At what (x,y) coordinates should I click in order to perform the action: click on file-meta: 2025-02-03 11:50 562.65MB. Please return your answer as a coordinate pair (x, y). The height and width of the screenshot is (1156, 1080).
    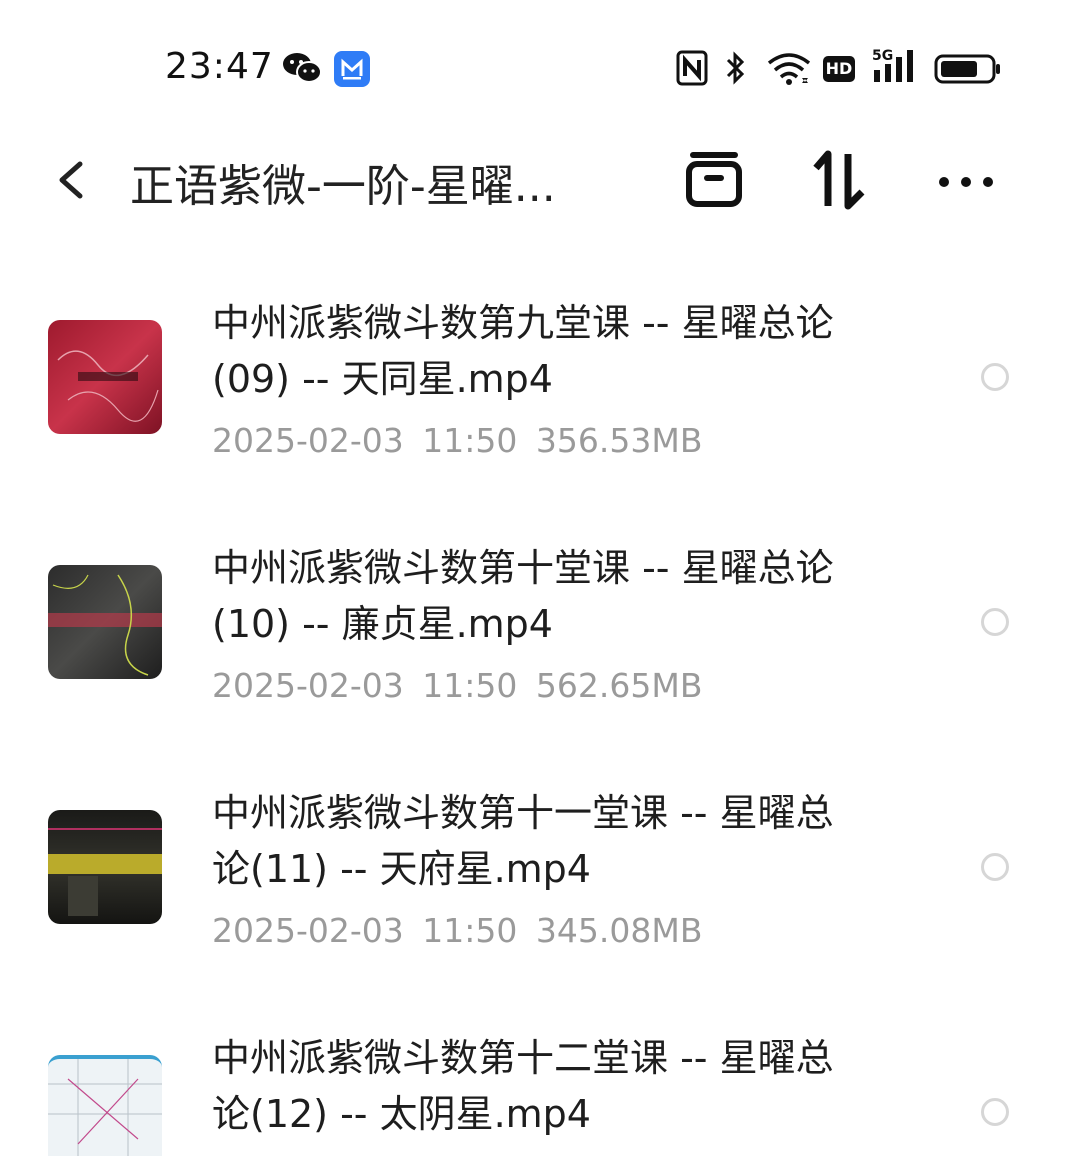
    Looking at the image, I should click on (457, 685).